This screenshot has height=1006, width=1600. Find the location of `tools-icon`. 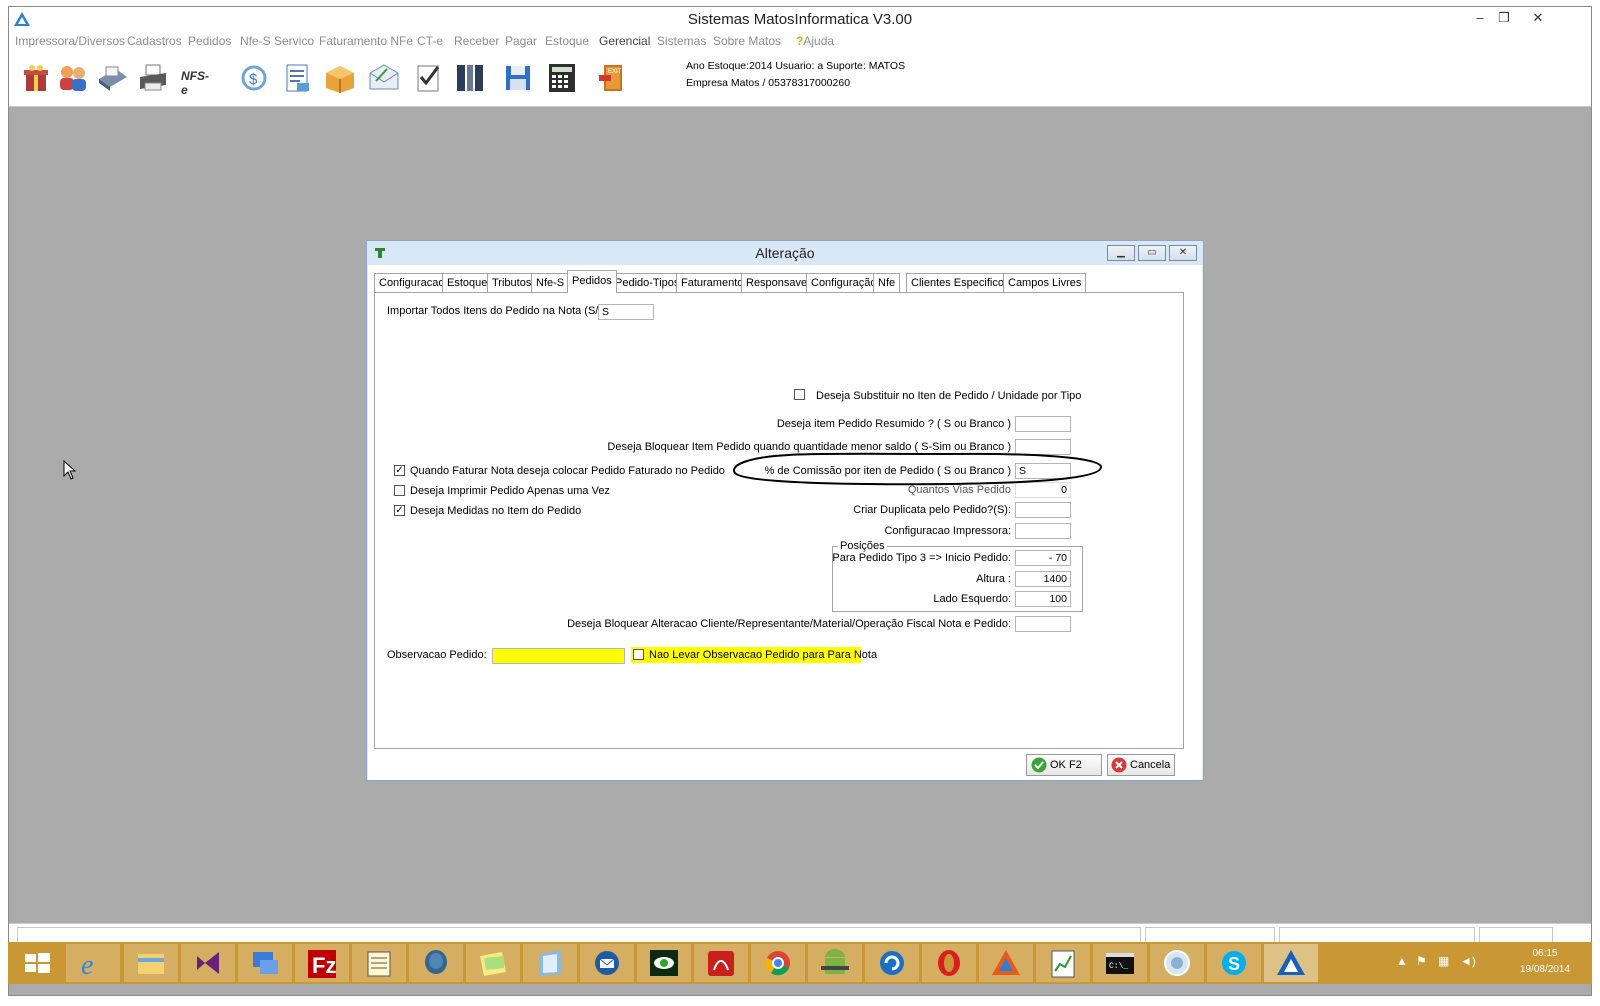

tools-icon is located at coordinates (470, 78).